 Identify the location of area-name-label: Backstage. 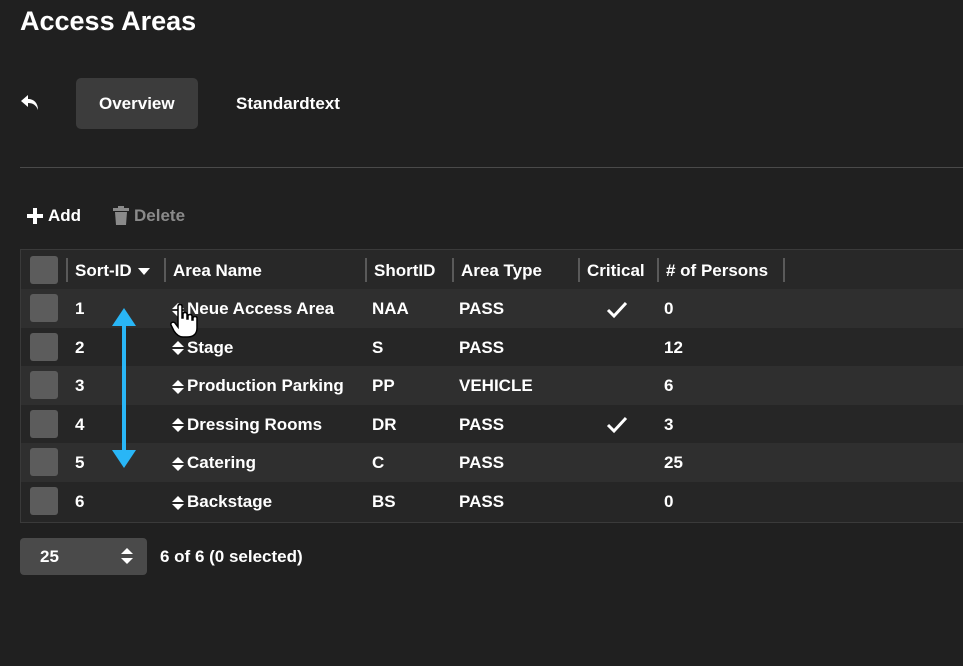
(230, 501).